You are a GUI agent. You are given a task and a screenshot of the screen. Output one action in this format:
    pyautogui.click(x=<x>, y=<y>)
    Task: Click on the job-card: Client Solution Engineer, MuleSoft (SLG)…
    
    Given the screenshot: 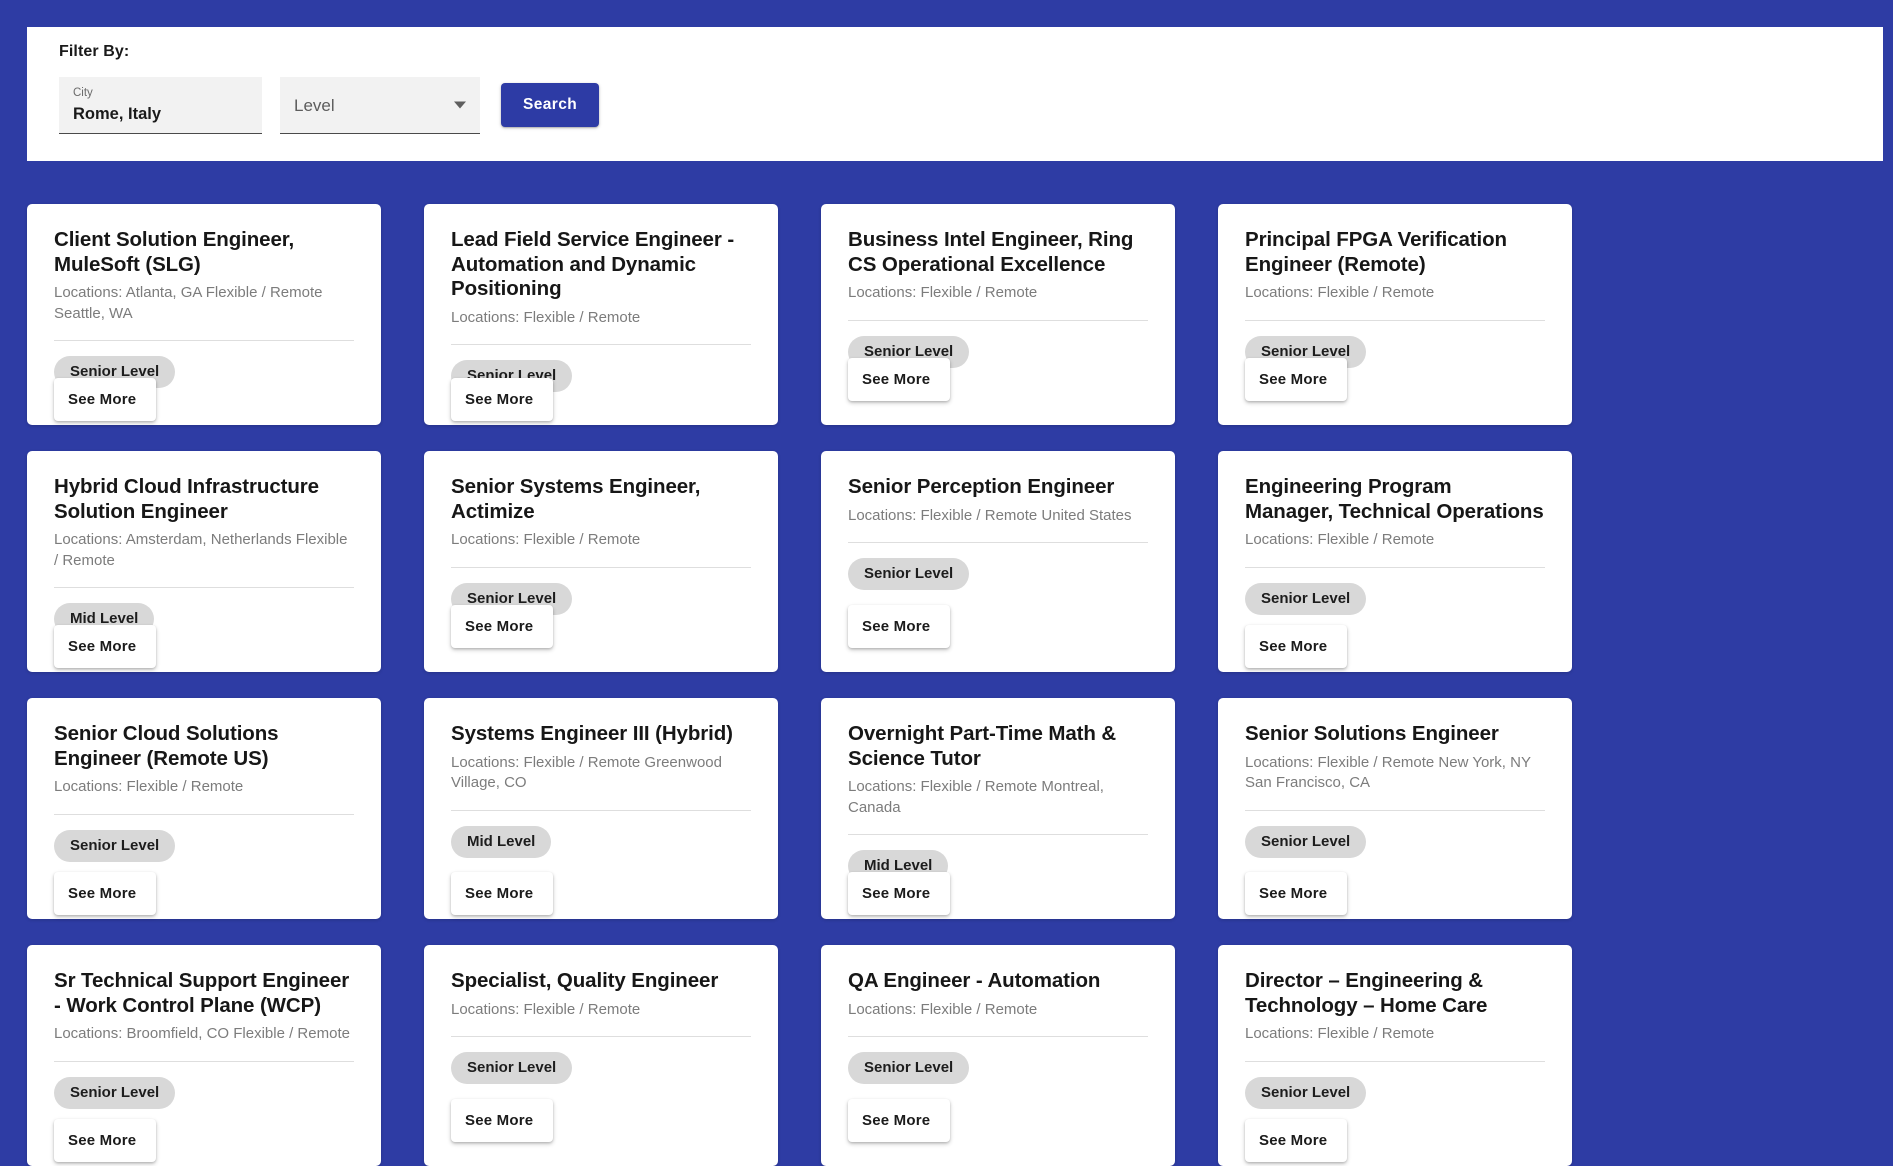 What is the action you would take?
    pyautogui.click(x=204, y=314)
    